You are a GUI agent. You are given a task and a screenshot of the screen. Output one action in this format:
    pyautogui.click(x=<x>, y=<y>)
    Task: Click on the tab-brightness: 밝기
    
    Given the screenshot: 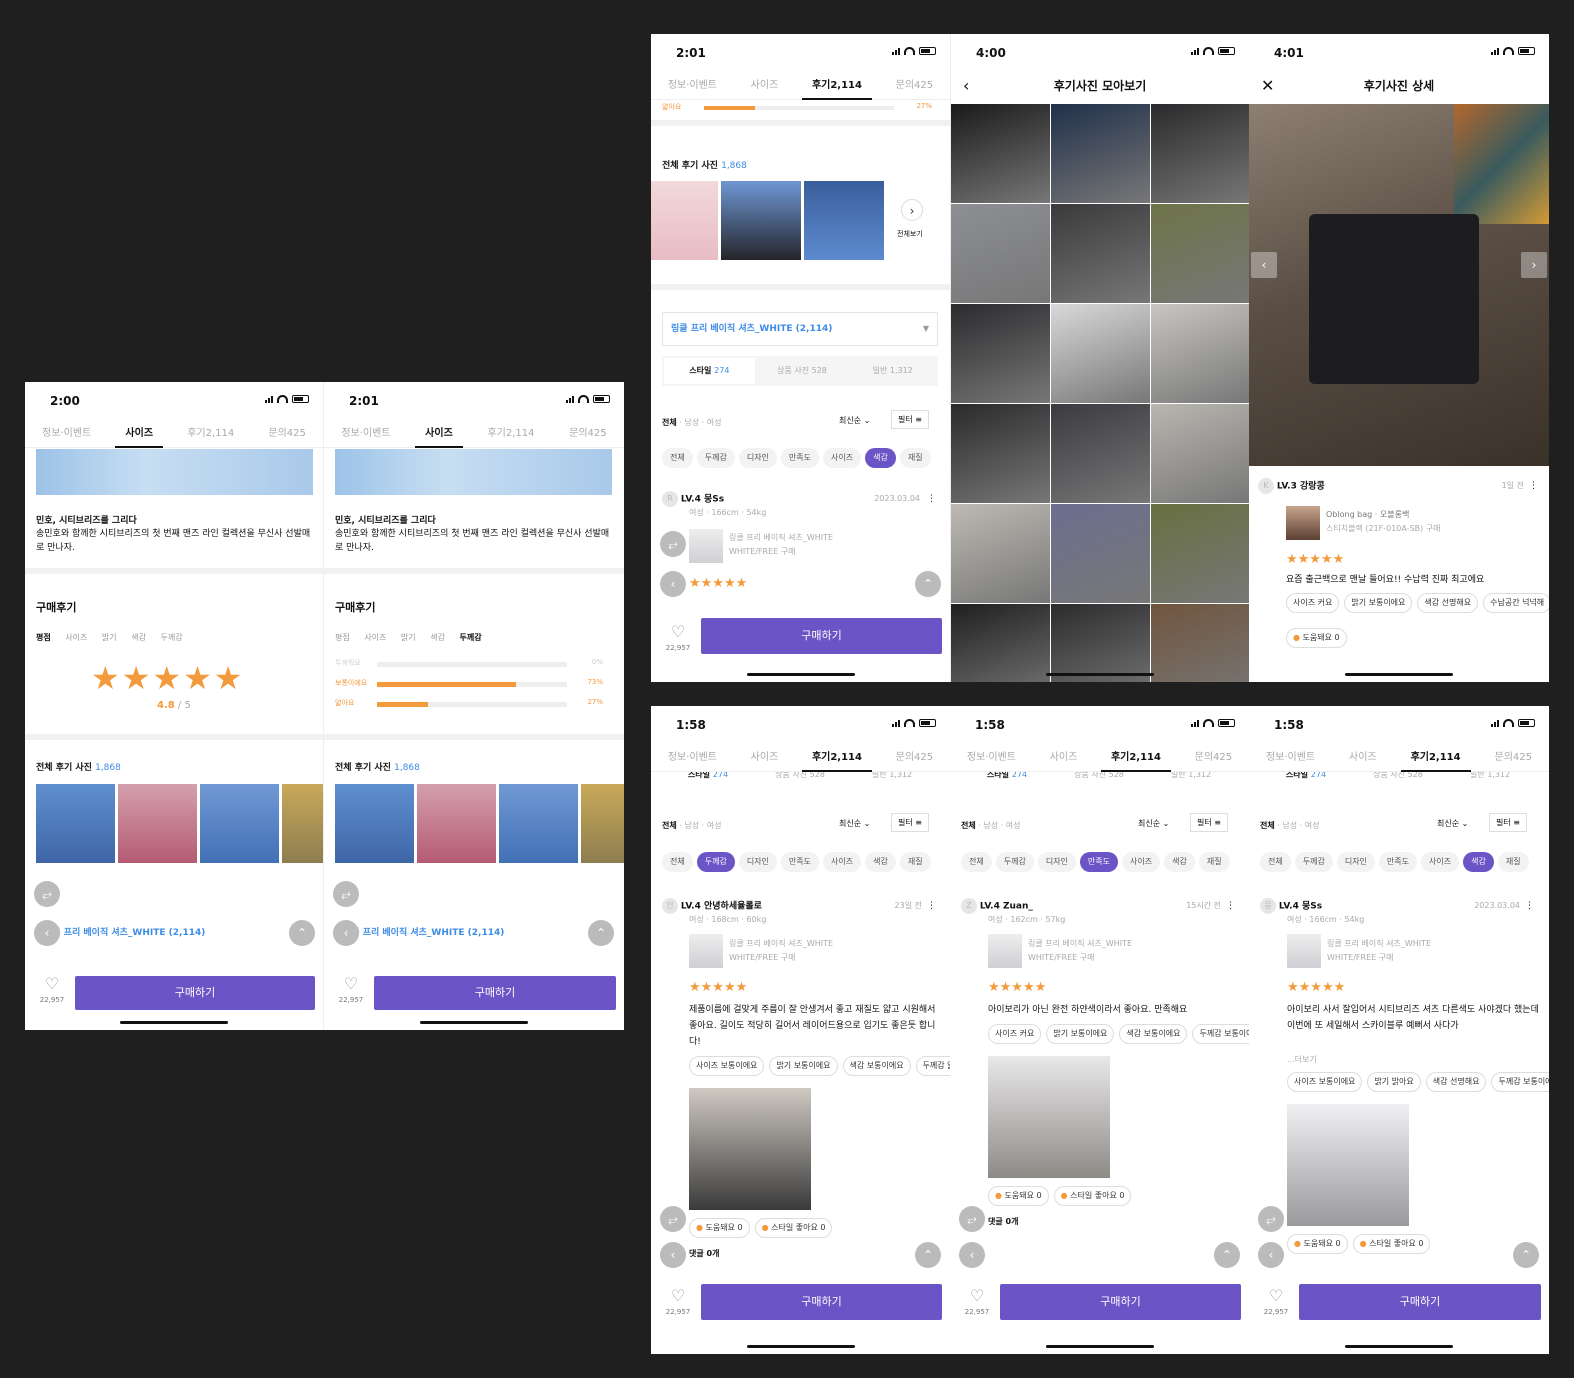 What is the action you would take?
    pyautogui.click(x=408, y=637)
    